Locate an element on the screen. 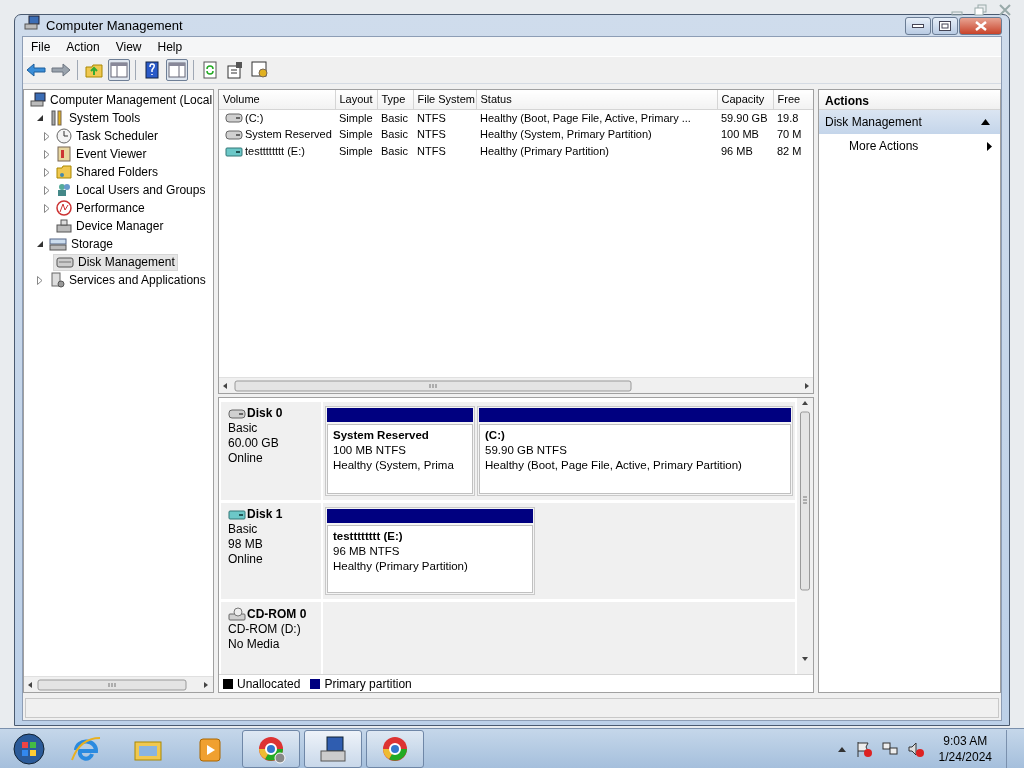 This screenshot has width=1024, height=768. tree-item: Shared Folders is located at coordinates (107, 172).